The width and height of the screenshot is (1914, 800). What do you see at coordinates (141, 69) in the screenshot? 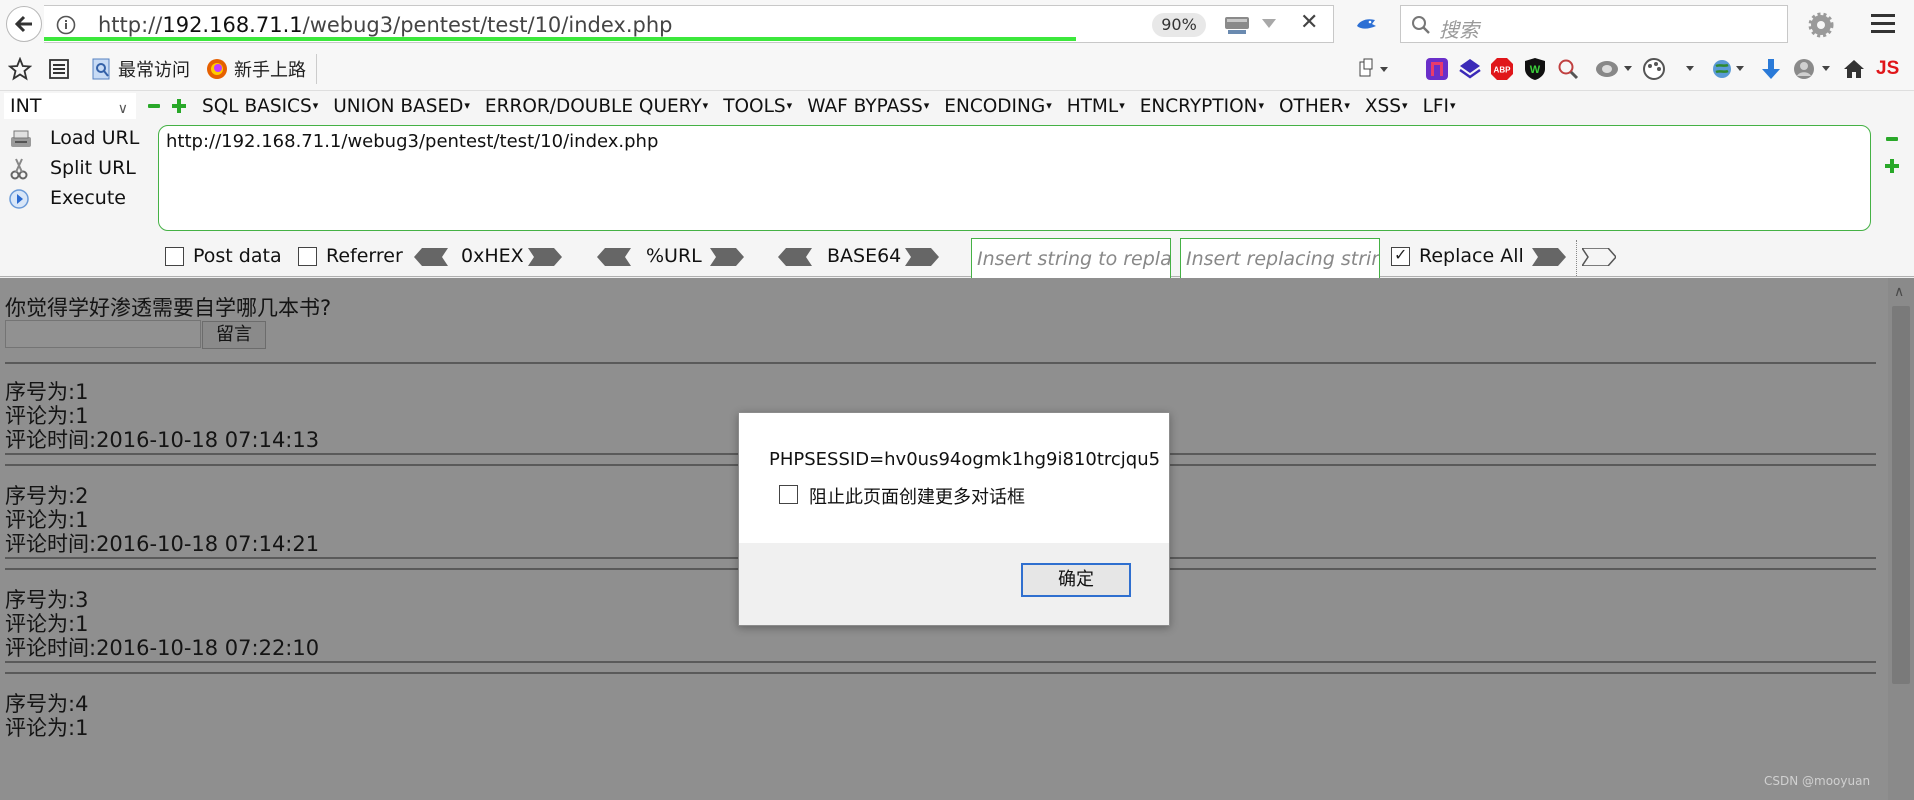
I see `bookmark-most-visited: 最常访问` at bounding box center [141, 69].